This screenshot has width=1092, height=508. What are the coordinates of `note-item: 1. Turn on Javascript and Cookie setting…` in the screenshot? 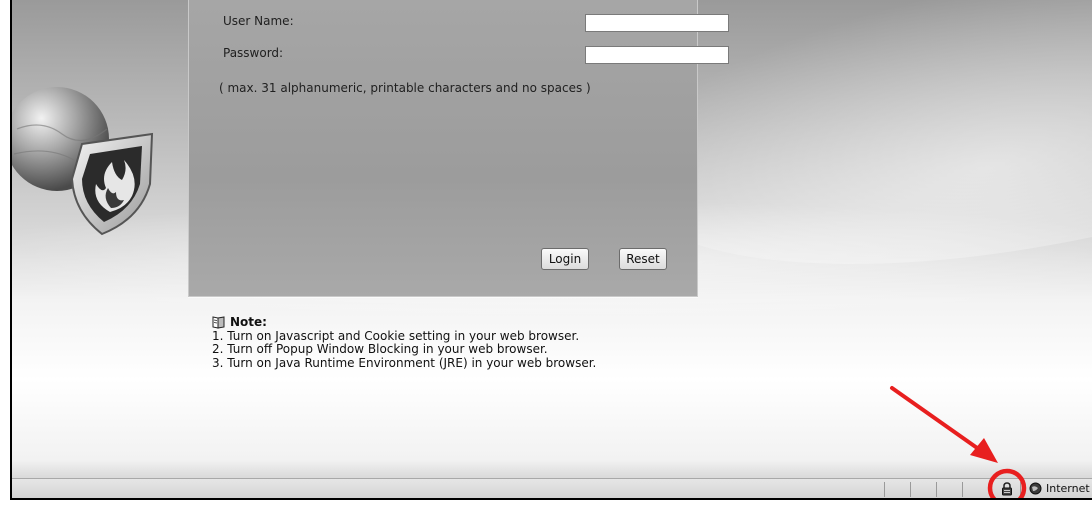 It's located at (396, 335).